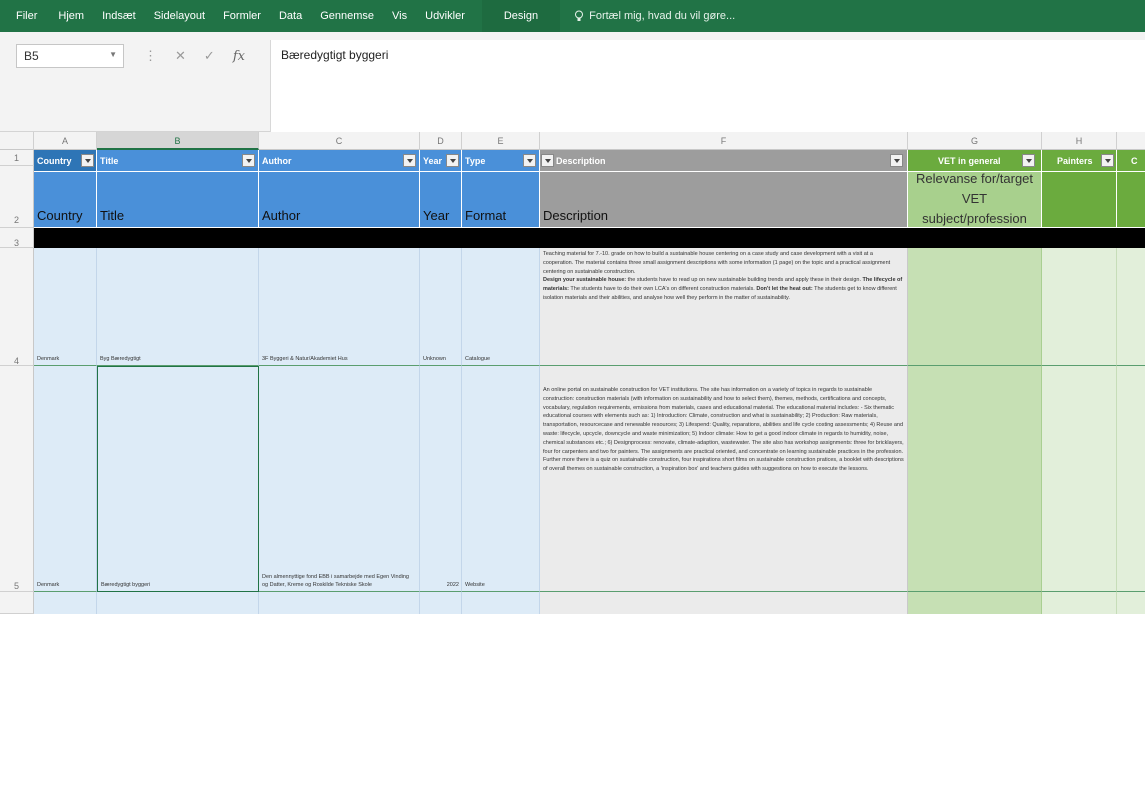  I want to click on cell-g4, so click(975, 307).